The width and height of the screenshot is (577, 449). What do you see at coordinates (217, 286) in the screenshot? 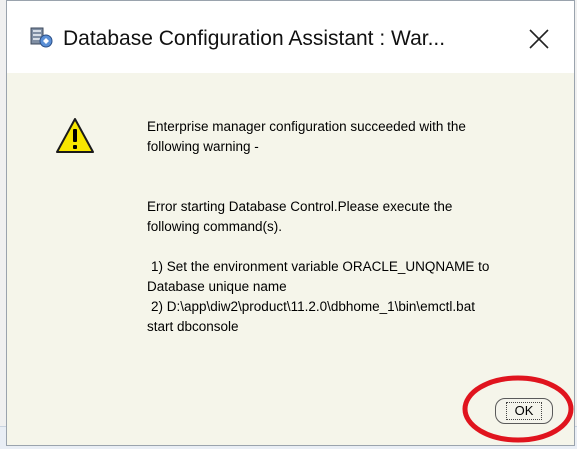
I see `message-line: Database unique name` at bounding box center [217, 286].